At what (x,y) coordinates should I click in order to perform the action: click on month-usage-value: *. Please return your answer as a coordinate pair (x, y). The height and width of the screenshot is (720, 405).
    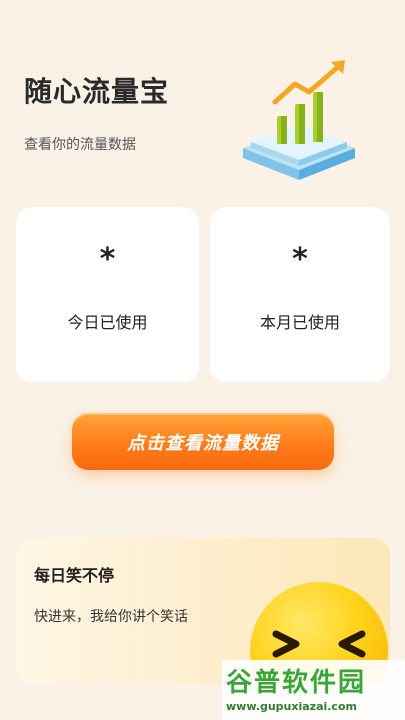
    Looking at the image, I should click on (300, 259).